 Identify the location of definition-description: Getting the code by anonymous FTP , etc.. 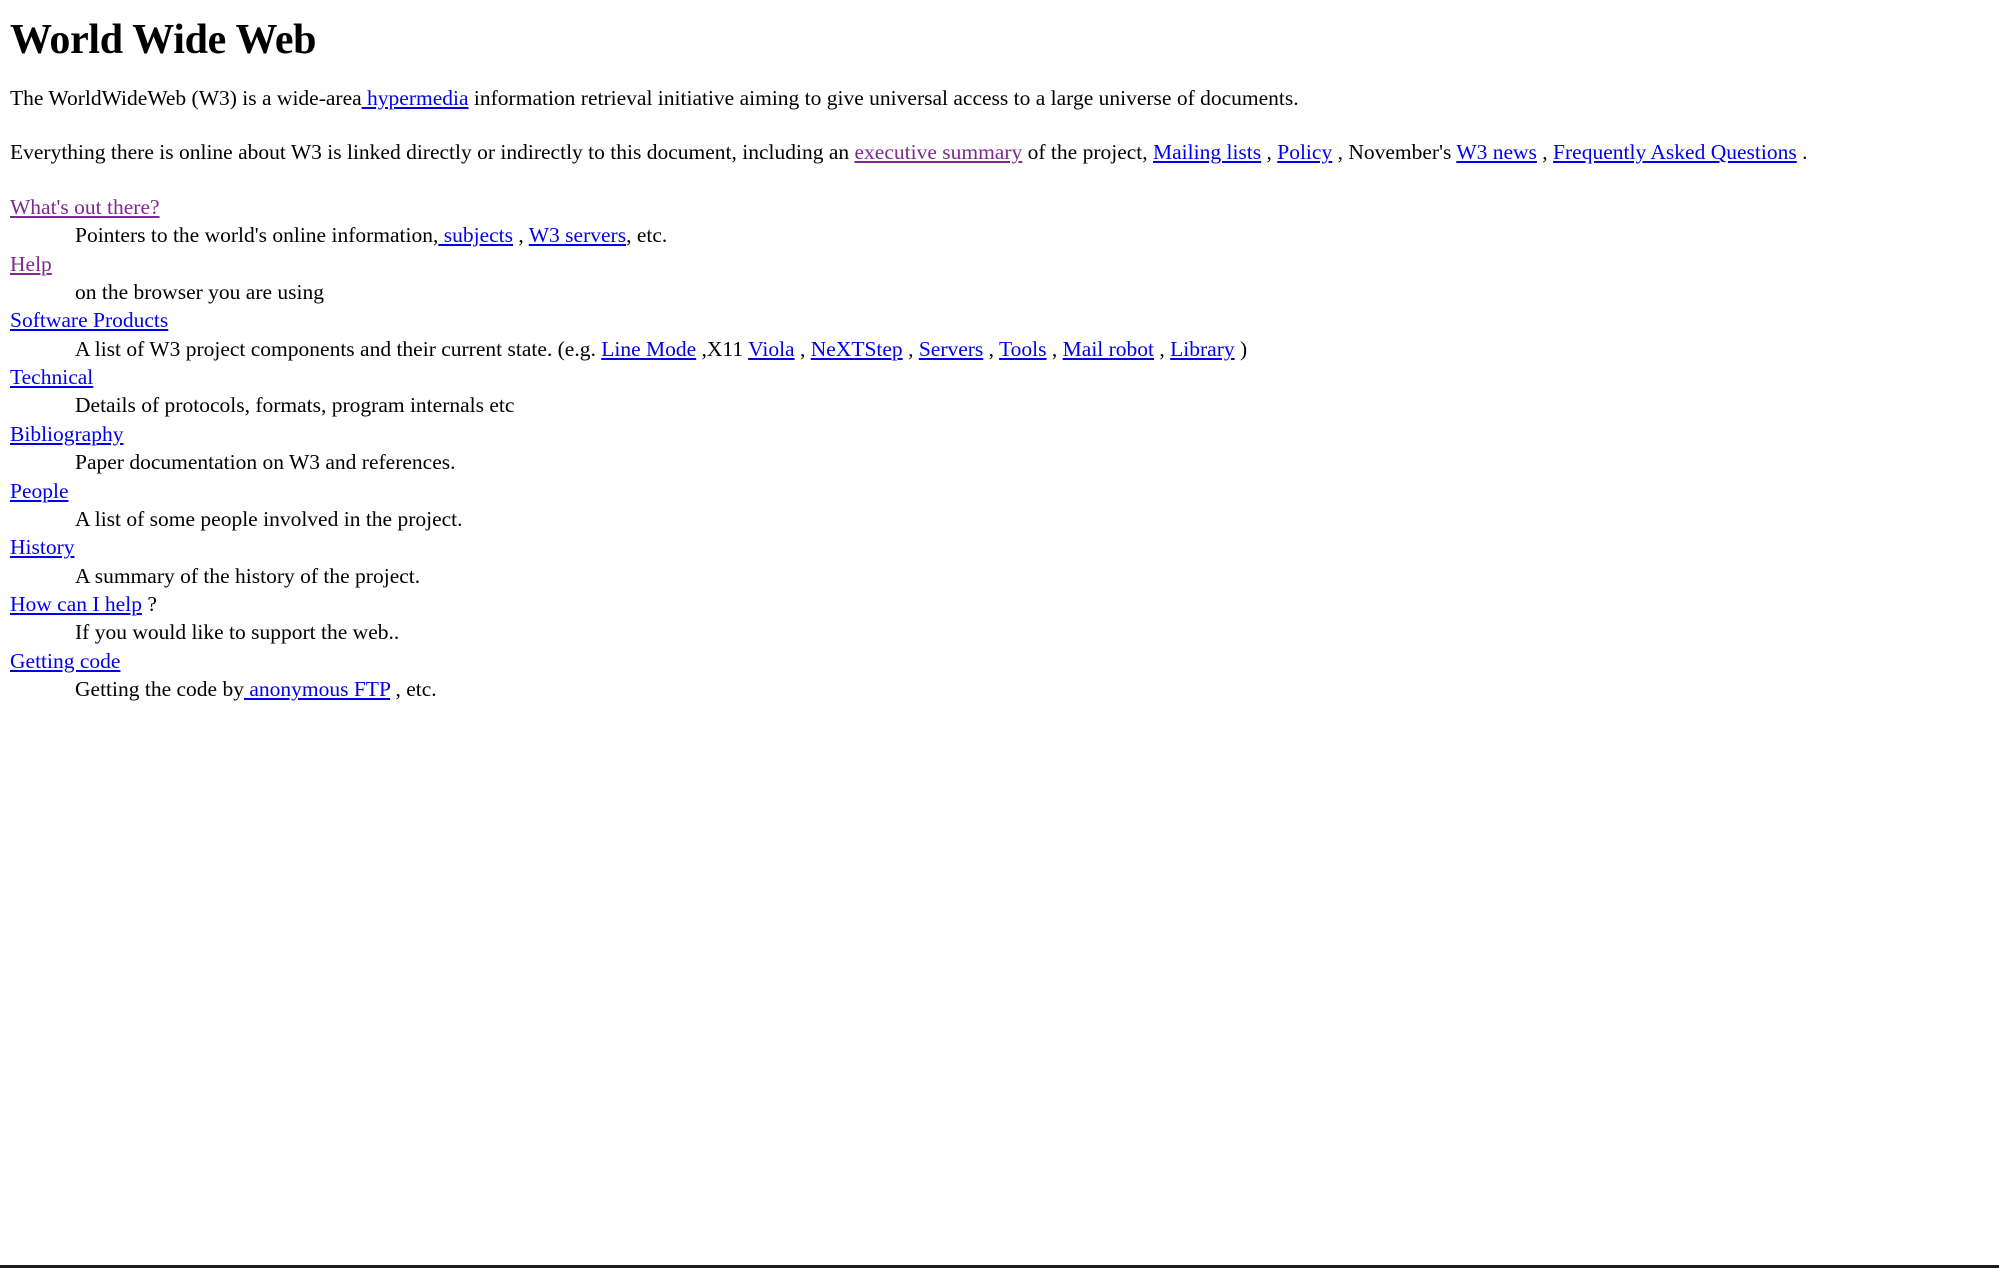
(1032, 689).